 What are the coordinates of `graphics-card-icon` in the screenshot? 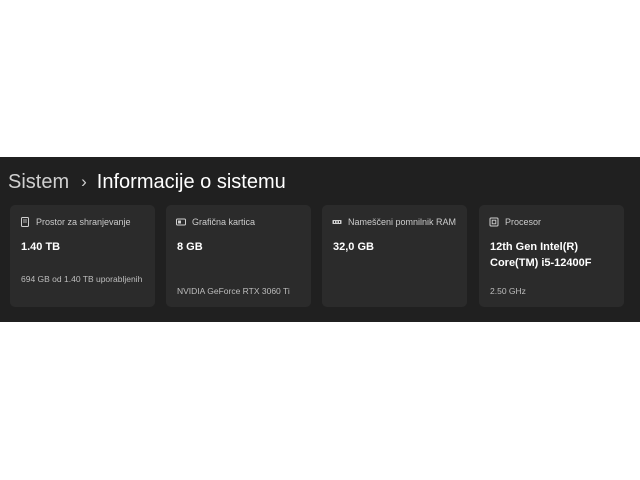 It's located at (181, 222).